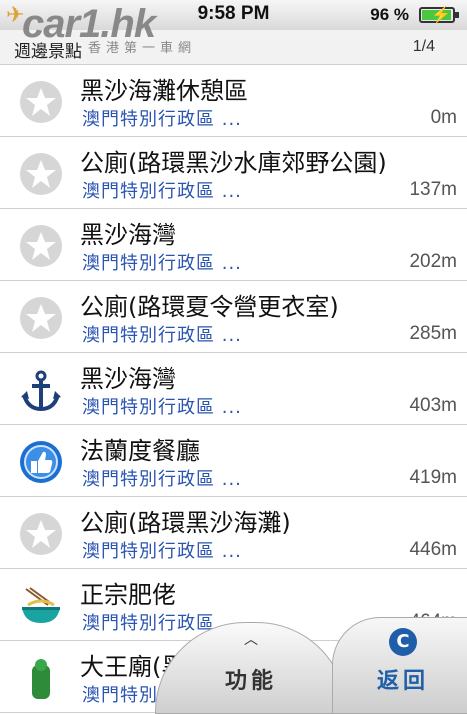  Describe the element at coordinates (433, 549) in the screenshot. I see `poi-distance: 446m` at that location.